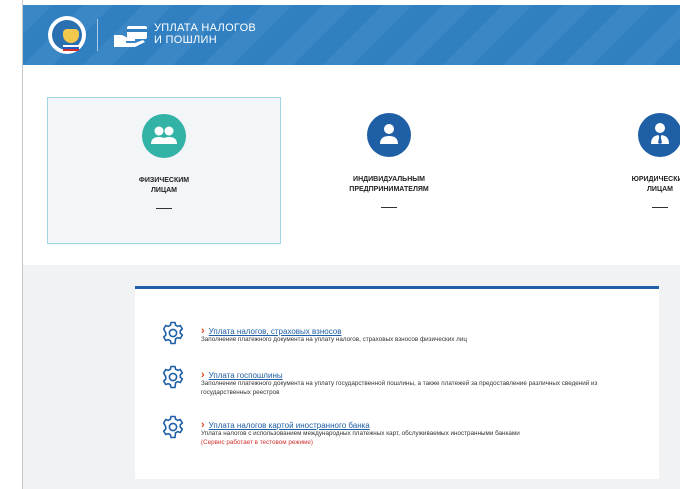 The image size is (680, 489). Describe the element at coordinates (97, 35) in the screenshot. I see `header-divider` at that location.